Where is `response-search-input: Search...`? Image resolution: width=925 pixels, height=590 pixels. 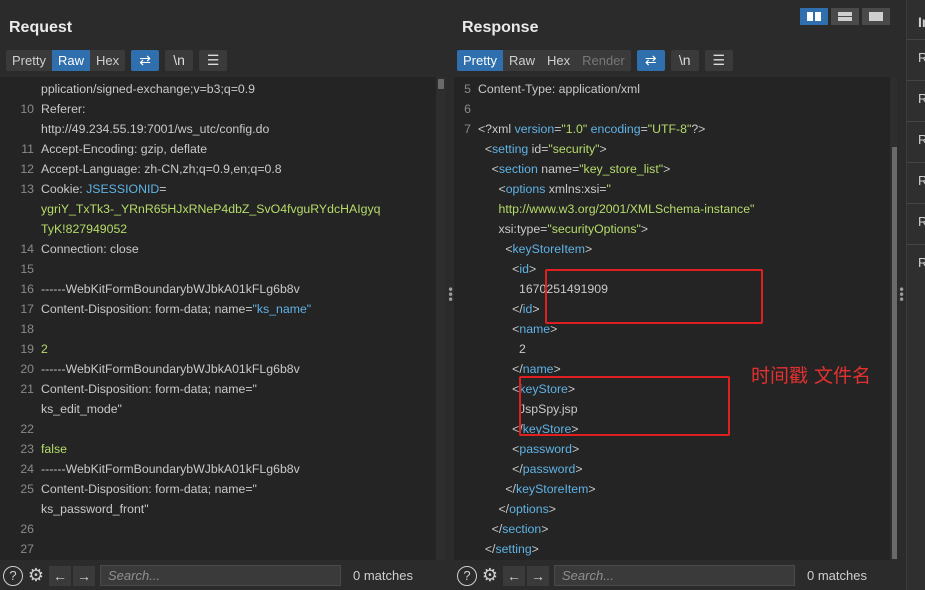
response-search-input: Search... is located at coordinates (674, 575).